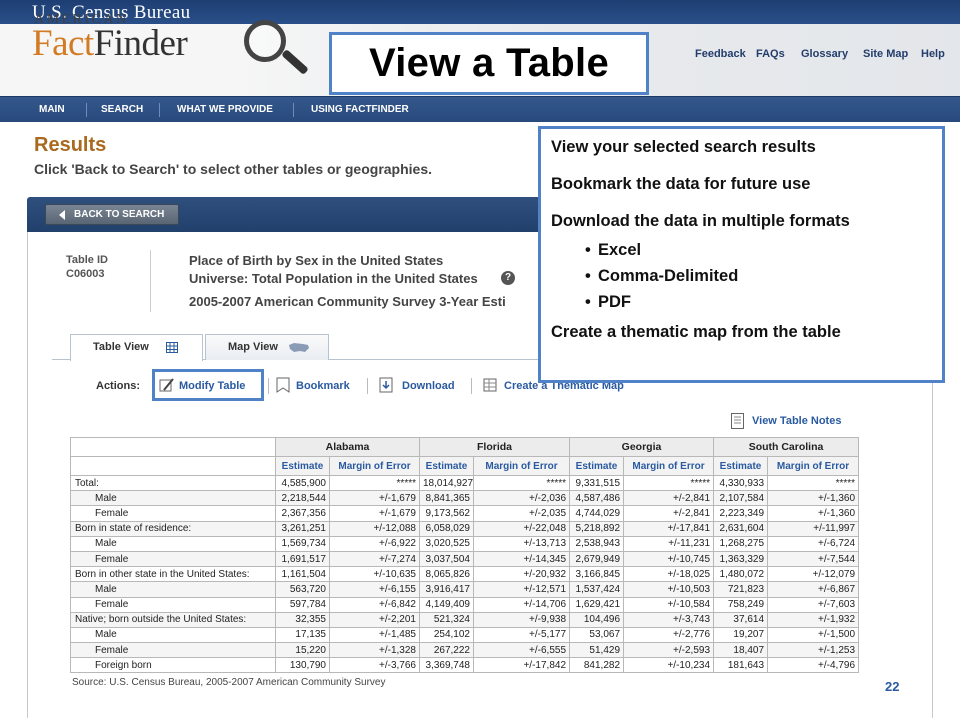 The image size is (960, 720). Describe the element at coordinates (597, 483) in the screenshot. I see `estimate-cell: 9,331,515` at that location.